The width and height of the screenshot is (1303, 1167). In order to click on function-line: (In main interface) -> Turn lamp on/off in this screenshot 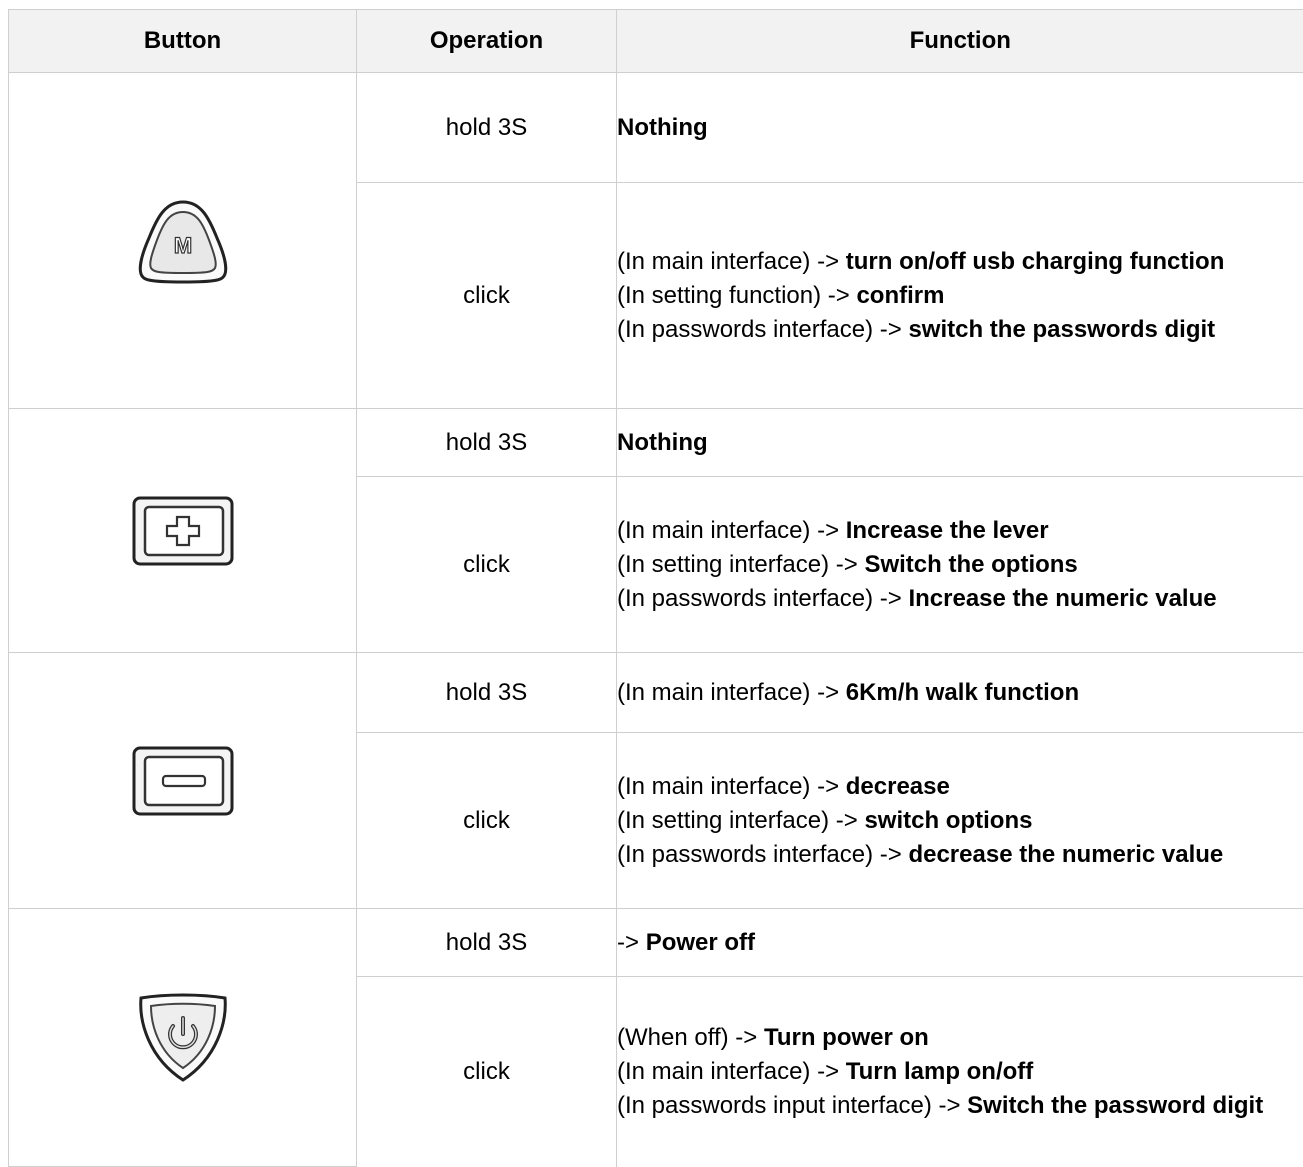, I will do `click(960, 1072)`.